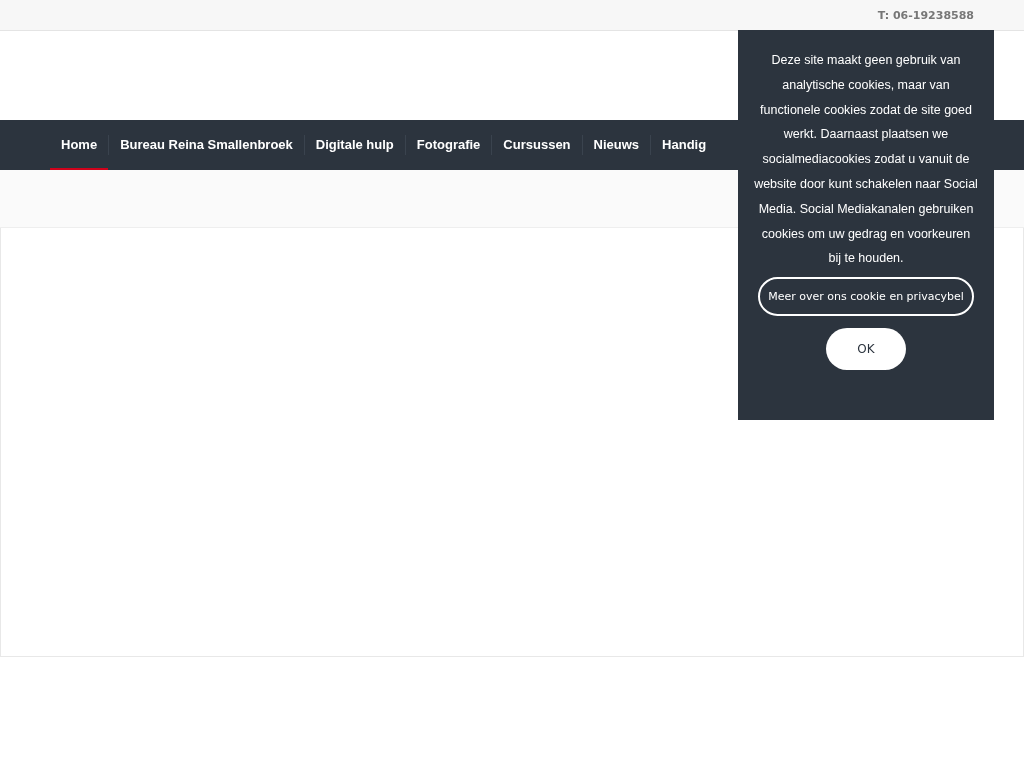 This screenshot has width=1024, height=768. I want to click on nav-item: Nieuws, so click(616, 145).